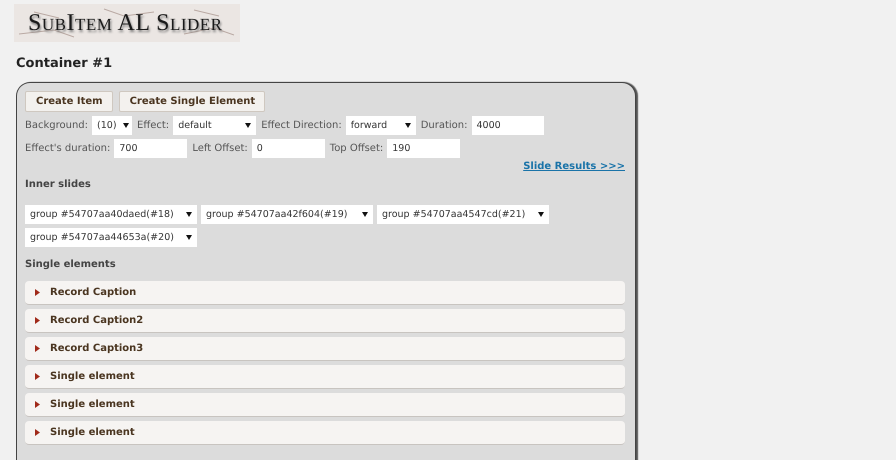 This screenshot has width=896, height=460. I want to click on section-label: Inner slides, so click(58, 184).